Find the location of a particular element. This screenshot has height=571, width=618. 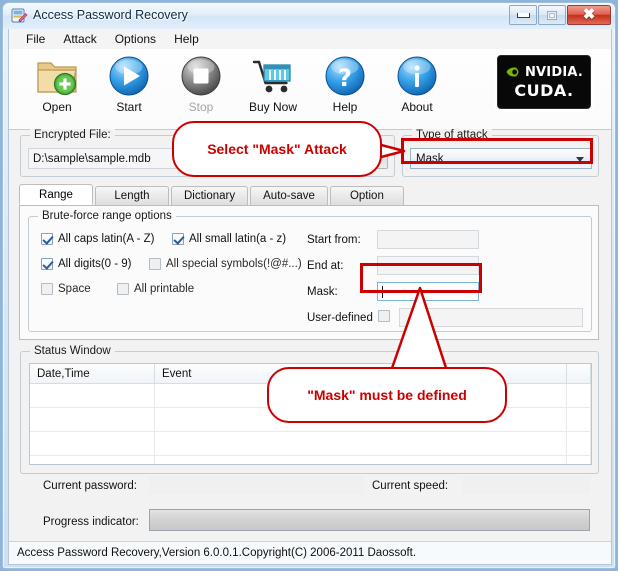

toolbar-label-help: Help is located at coordinates (345, 107).